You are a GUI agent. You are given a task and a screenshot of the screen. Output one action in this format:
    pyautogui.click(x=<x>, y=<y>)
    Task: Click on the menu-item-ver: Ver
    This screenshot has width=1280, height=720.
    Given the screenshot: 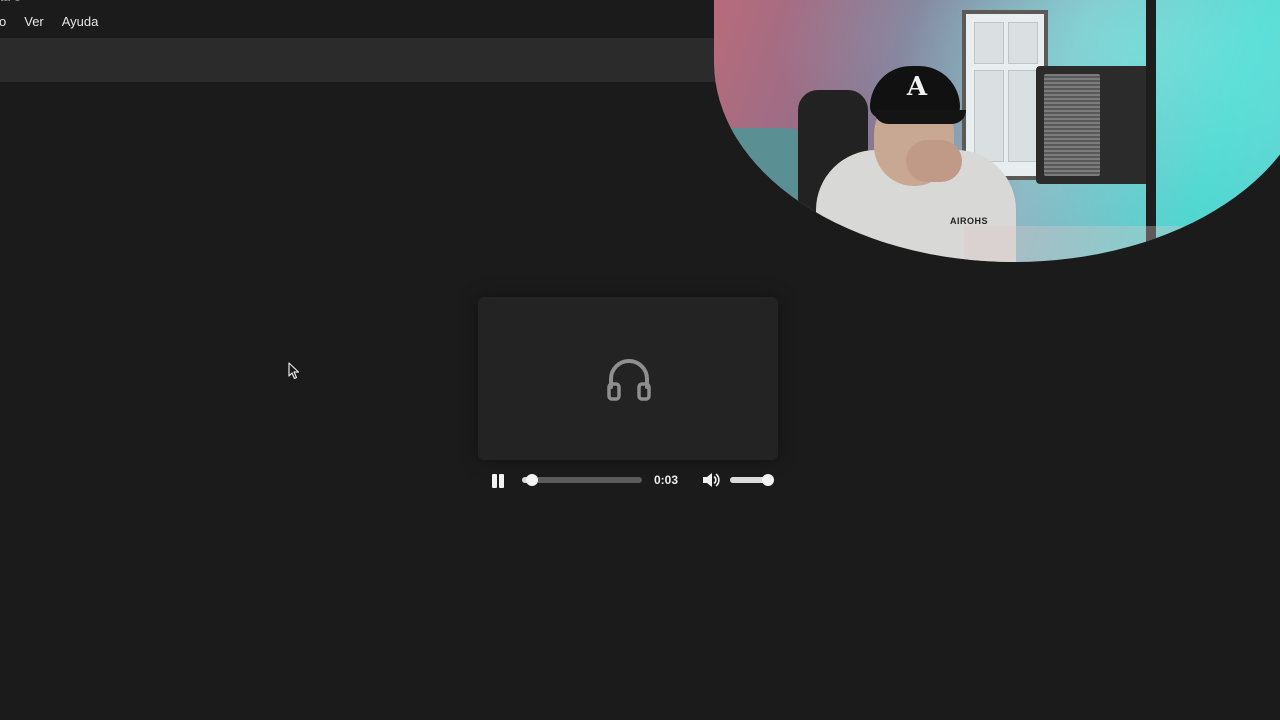 What is the action you would take?
    pyautogui.click(x=34, y=21)
    